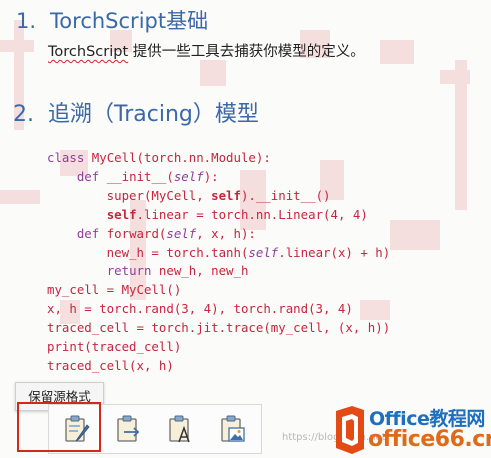 This screenshot has height=458, width=491. Describe the element at coordinates (23, 114) in the screenshot. I see `section-number: 2.` at that location.